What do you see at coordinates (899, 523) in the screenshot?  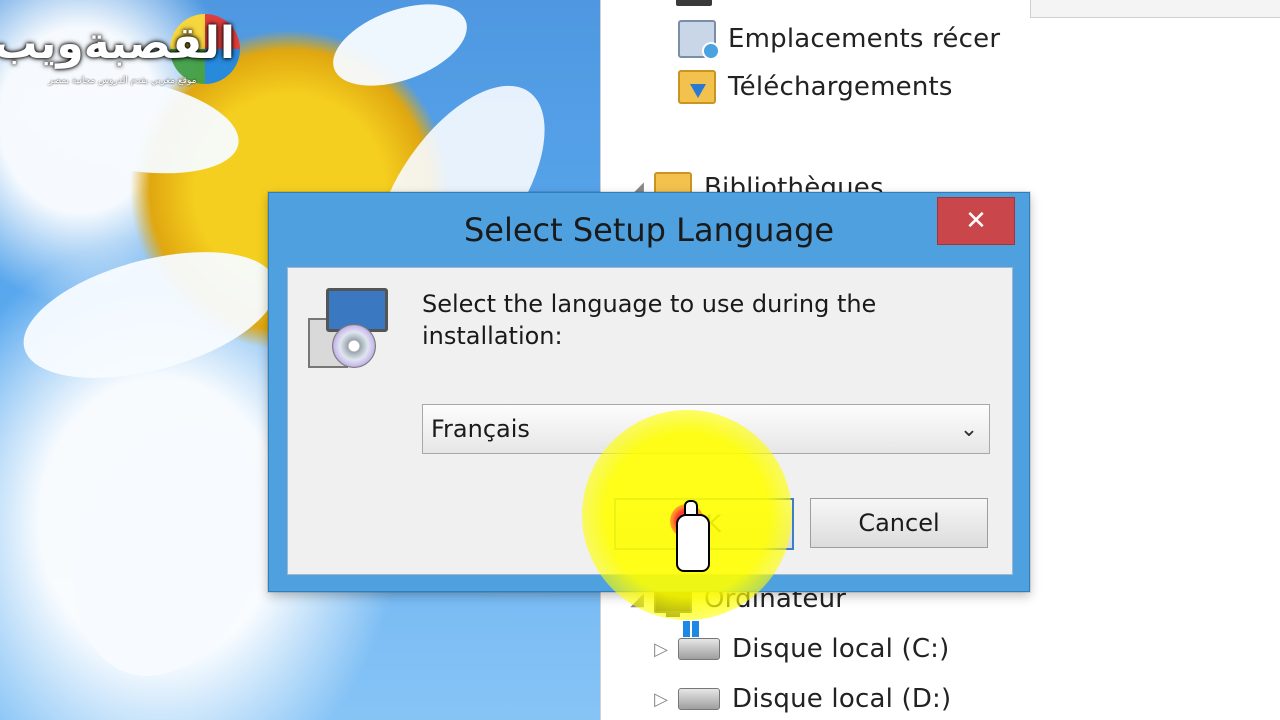 I see `cancel-button: Cancel` at bounding box center [899, 523].